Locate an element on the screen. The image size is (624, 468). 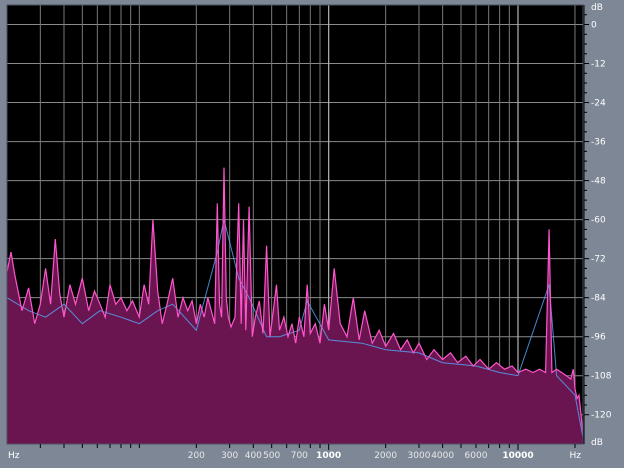
y-tick-label: -120 is located at coordinates (601, 416).